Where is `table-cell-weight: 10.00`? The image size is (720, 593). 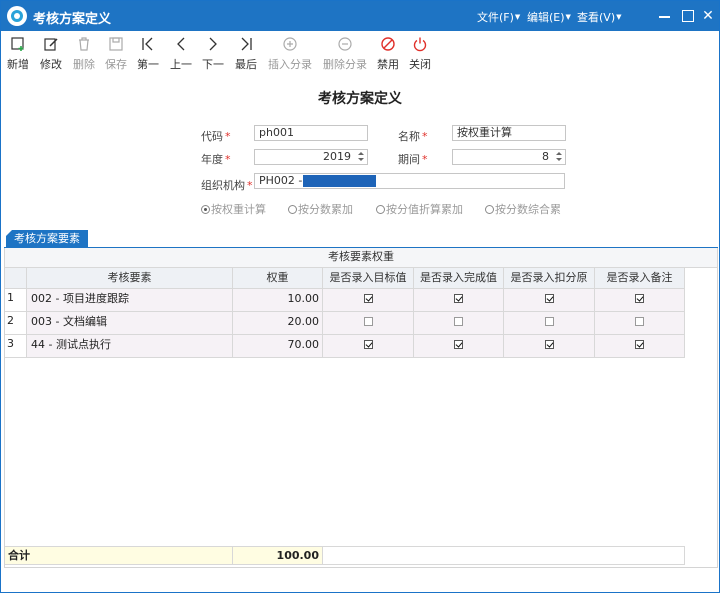
table-cell-weight: 10.00 is located at coordinates (278, 300).